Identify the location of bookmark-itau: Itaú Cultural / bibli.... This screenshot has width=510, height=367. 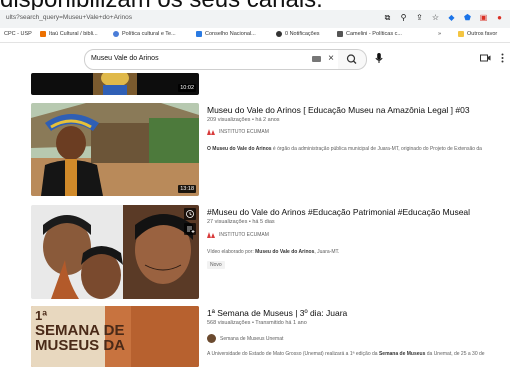
(69, 34).